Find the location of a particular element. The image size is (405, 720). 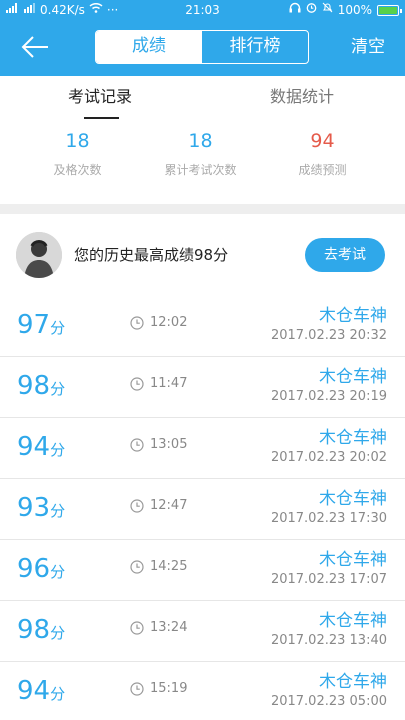

segmented-control: 成绩 排行榜 is located at coordinates (202, 47).